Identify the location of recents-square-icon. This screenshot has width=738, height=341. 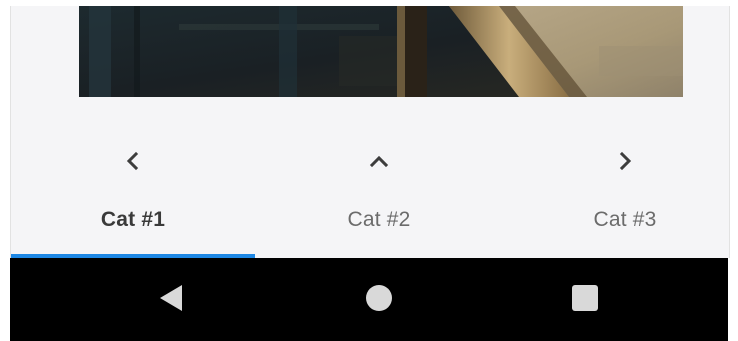
(585, 298).